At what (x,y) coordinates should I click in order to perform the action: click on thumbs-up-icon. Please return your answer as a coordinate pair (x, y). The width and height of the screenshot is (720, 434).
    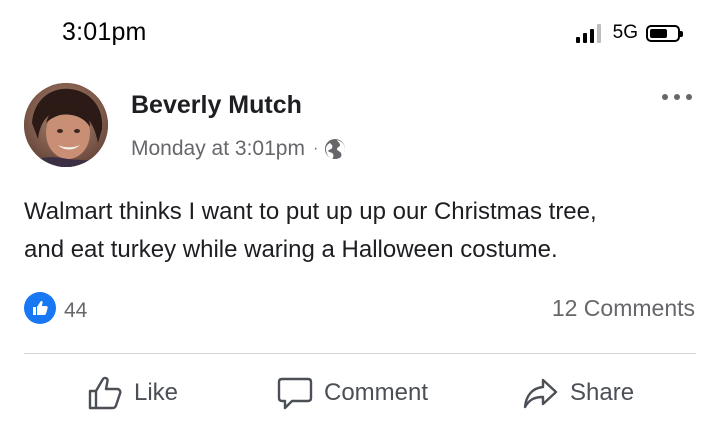
    Looking at the image, I should click on (105, 393).